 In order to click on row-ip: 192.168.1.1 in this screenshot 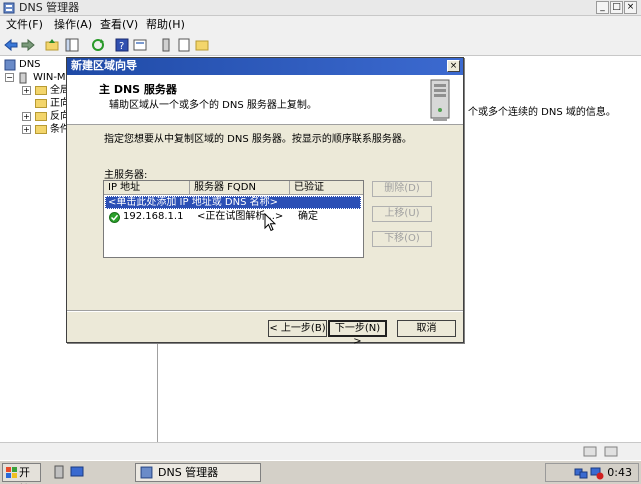, I will do `click(153, 216)`.